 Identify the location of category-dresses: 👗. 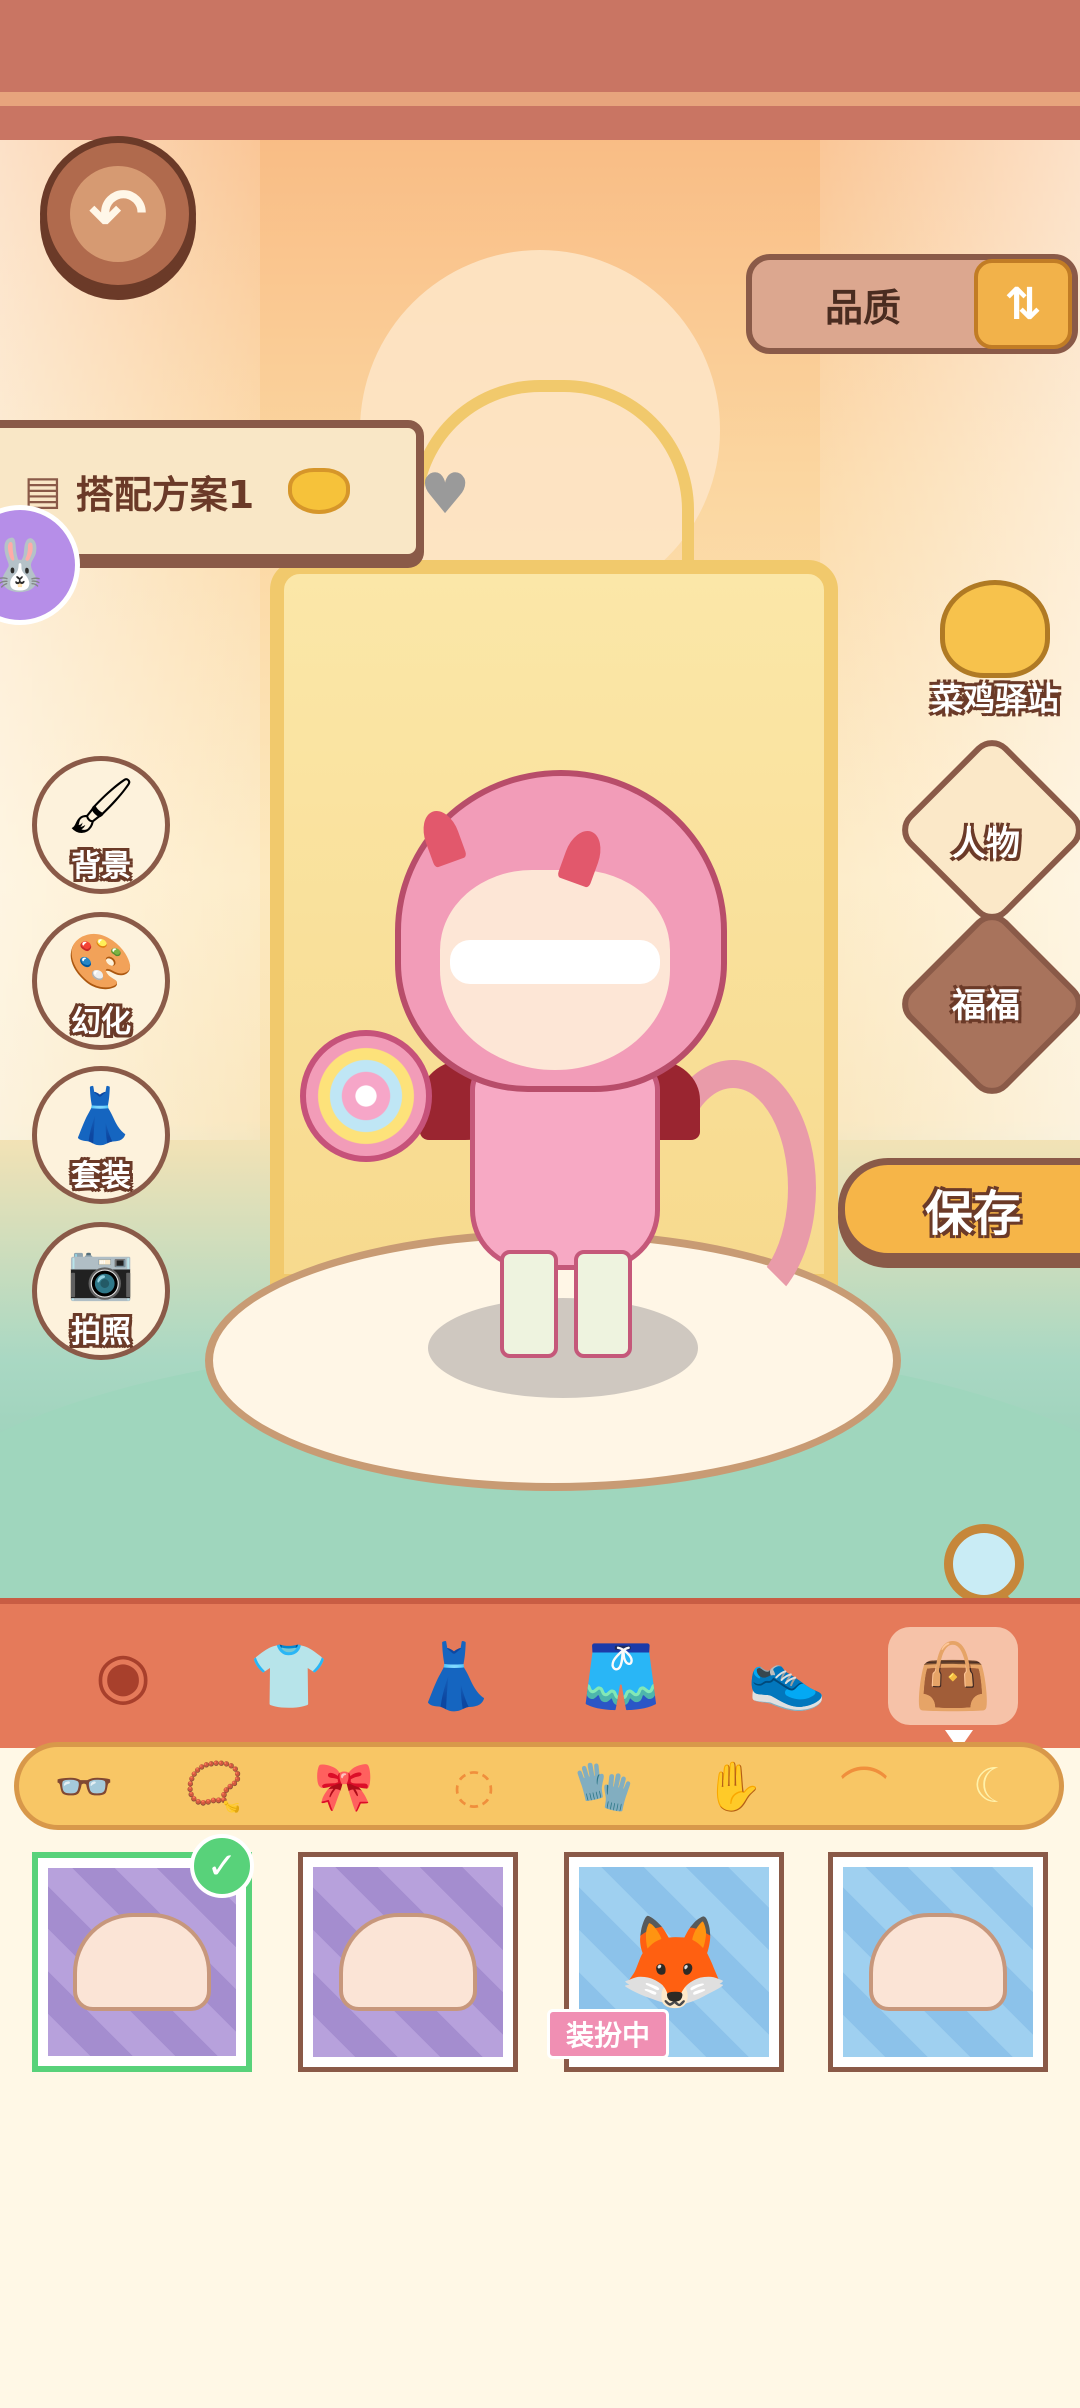
(455, 1676).